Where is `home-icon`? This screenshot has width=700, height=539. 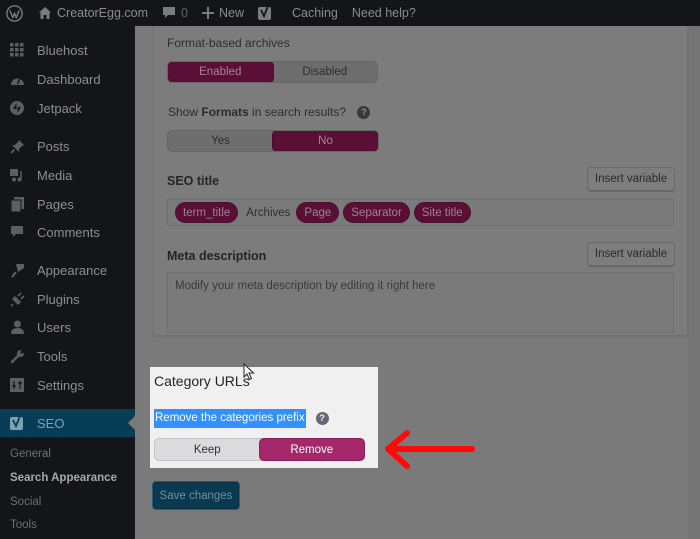 home-icon is located at coordinates (45, 13).